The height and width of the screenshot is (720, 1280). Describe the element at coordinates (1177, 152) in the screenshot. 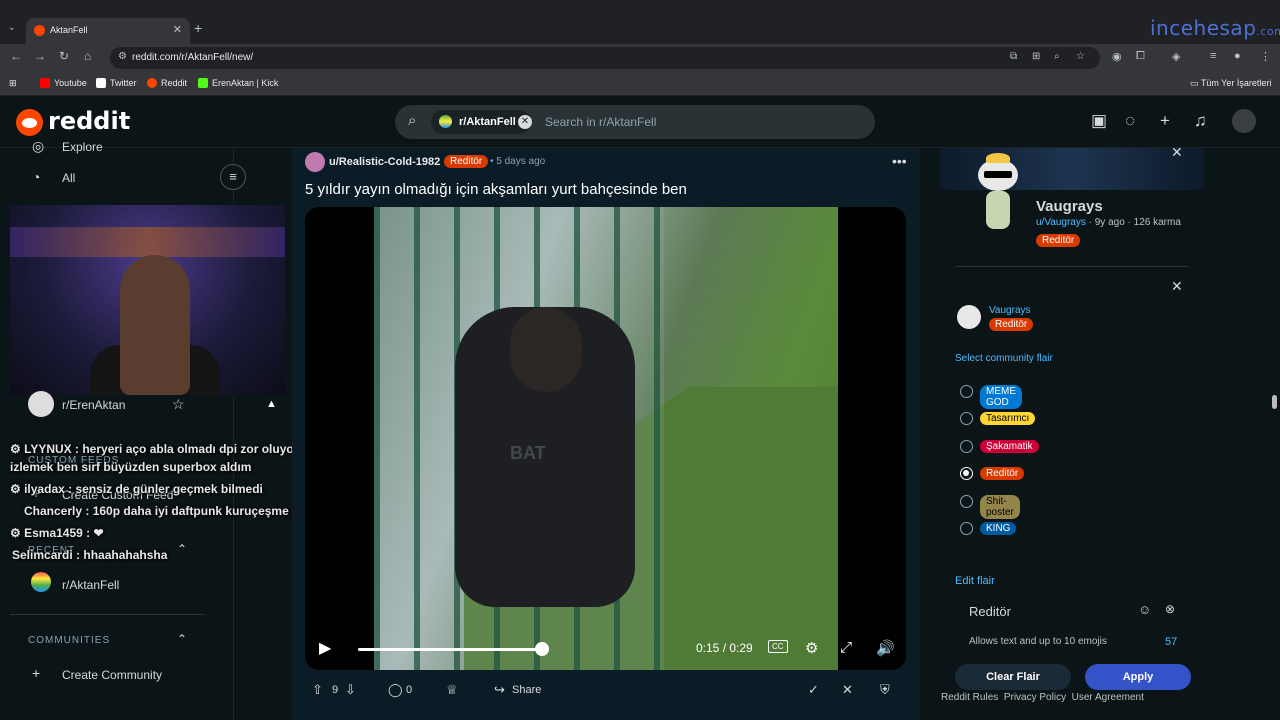

I see `close-profile-icon: ✕` at that location.